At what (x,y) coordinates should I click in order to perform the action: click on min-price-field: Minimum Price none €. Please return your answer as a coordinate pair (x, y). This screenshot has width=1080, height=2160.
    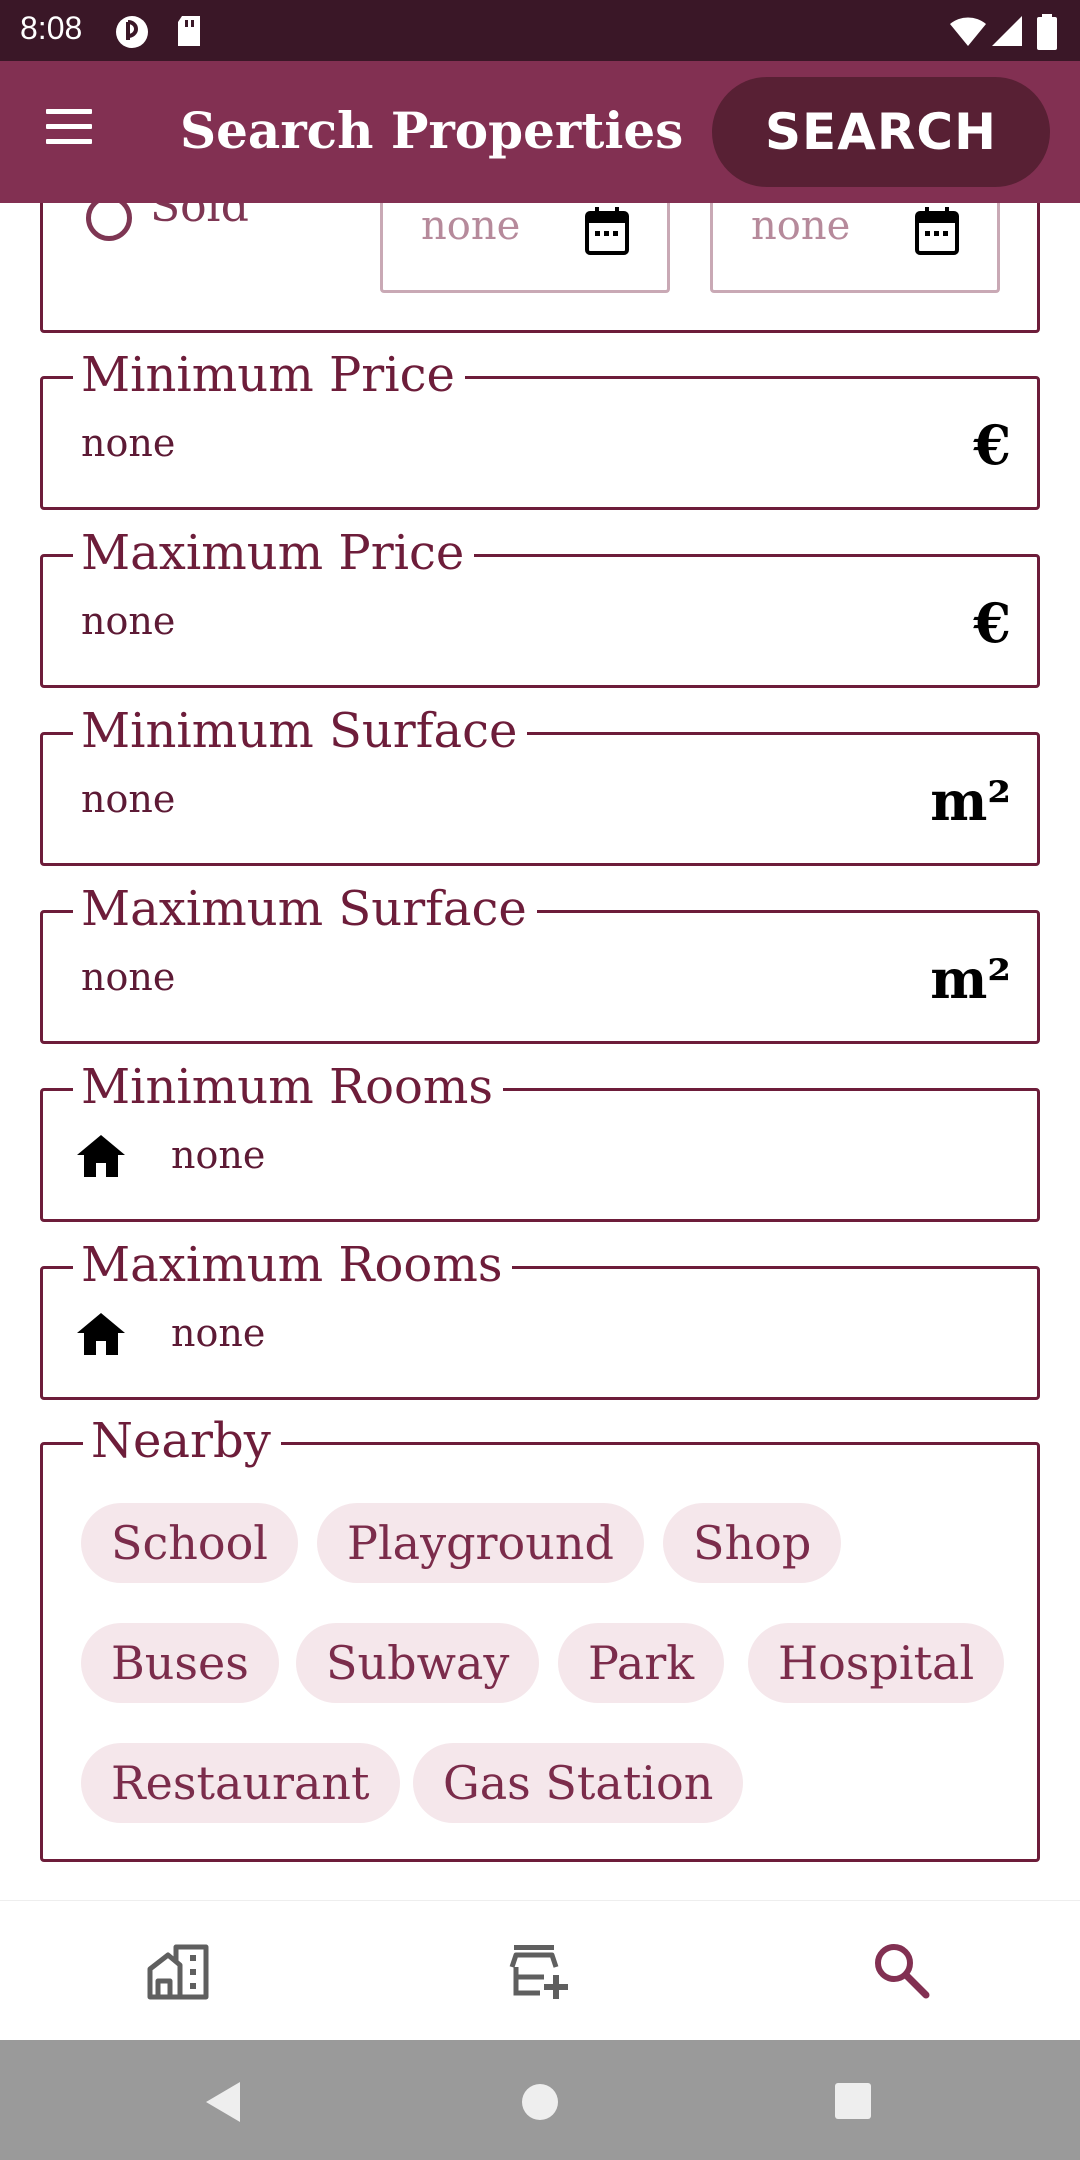
    Looking at the image, I should click on (540, 427).